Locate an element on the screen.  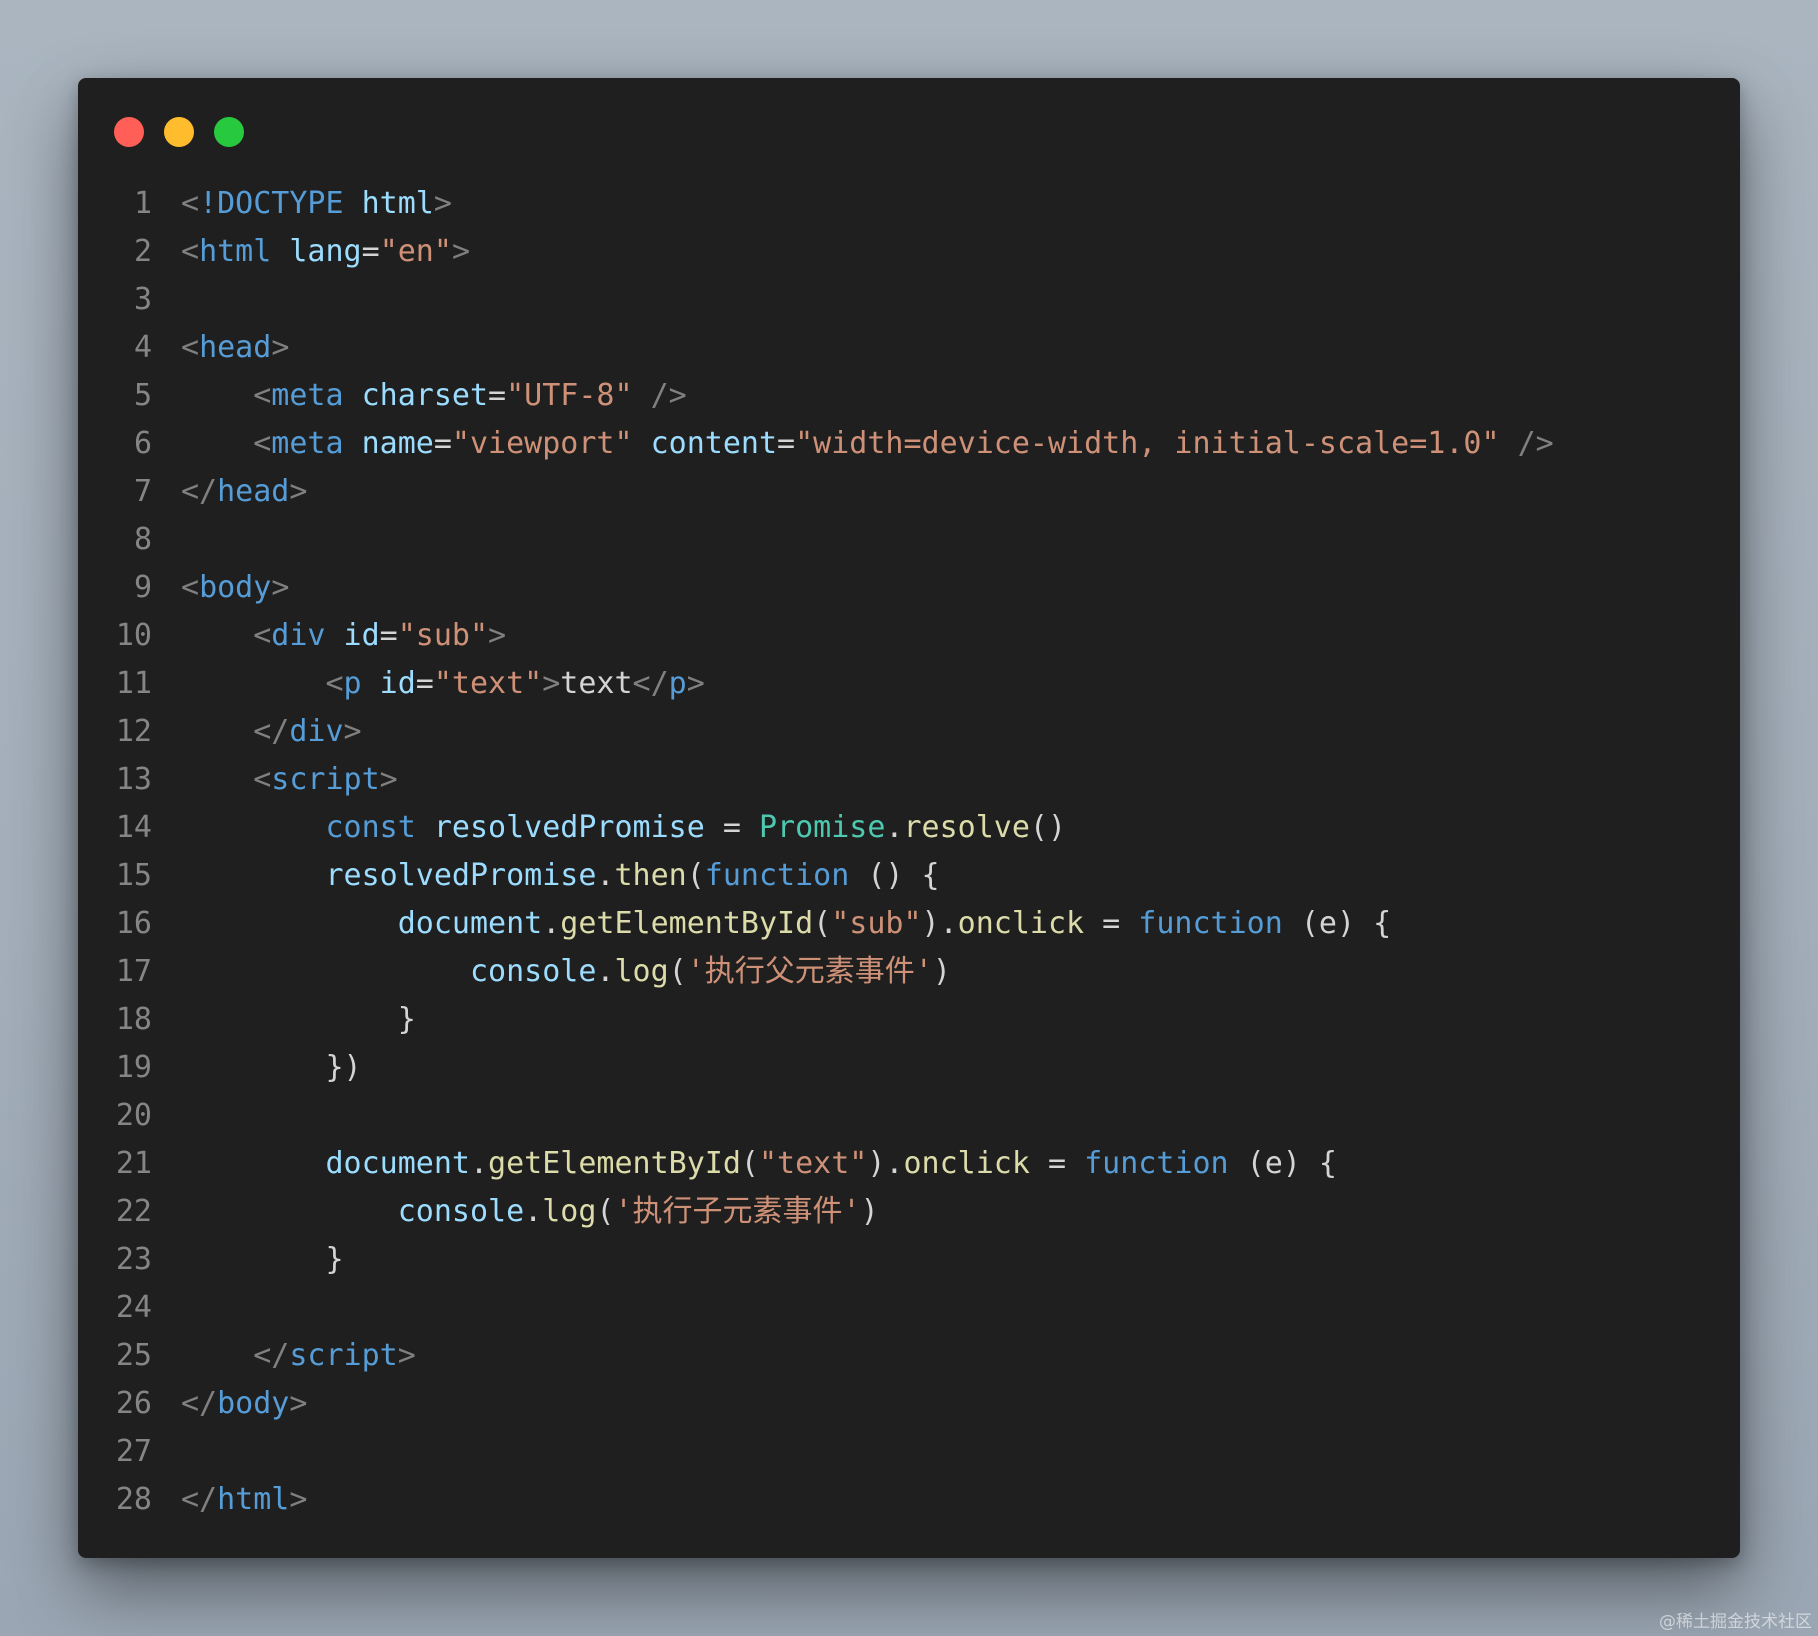
line-number: 8 is located at coordinates (142, 539).